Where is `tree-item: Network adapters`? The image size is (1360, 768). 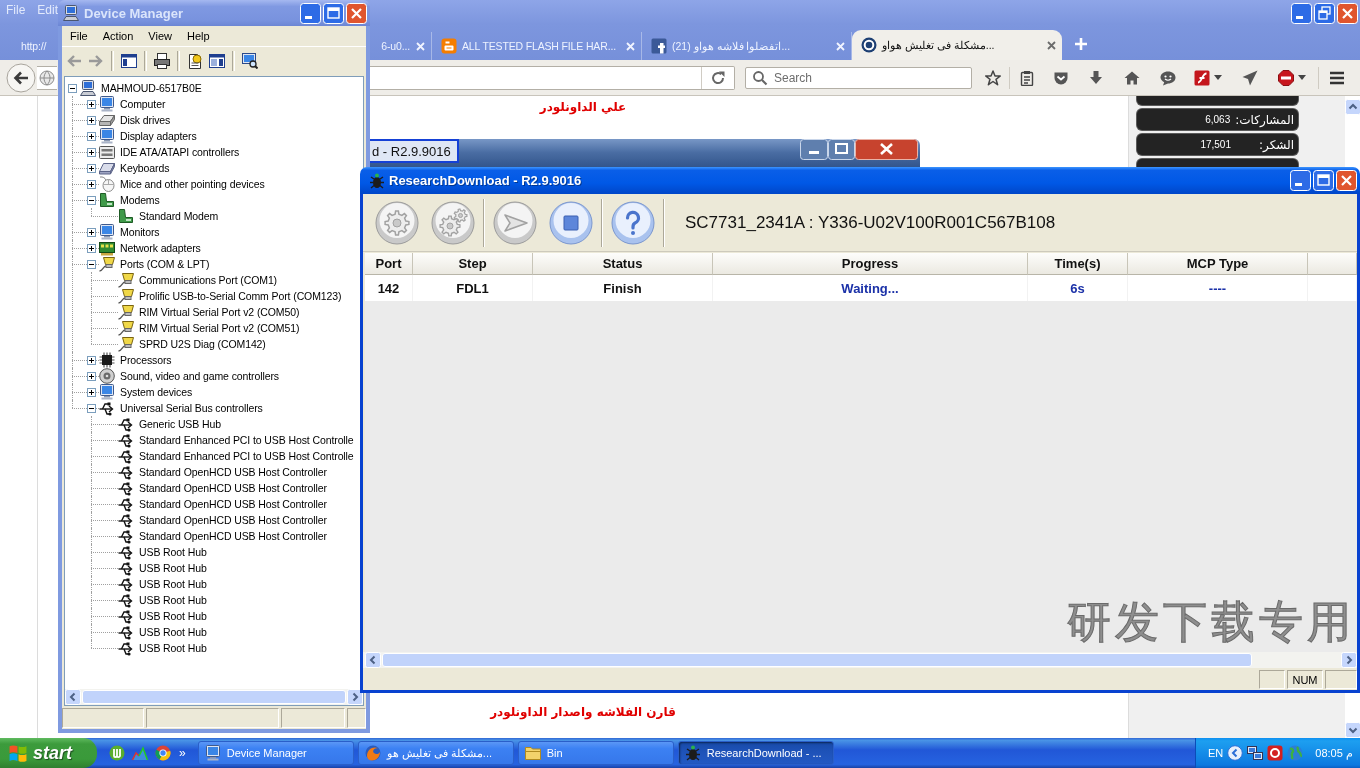 tree-item: Network adapters is located at coordinates (160, 248).